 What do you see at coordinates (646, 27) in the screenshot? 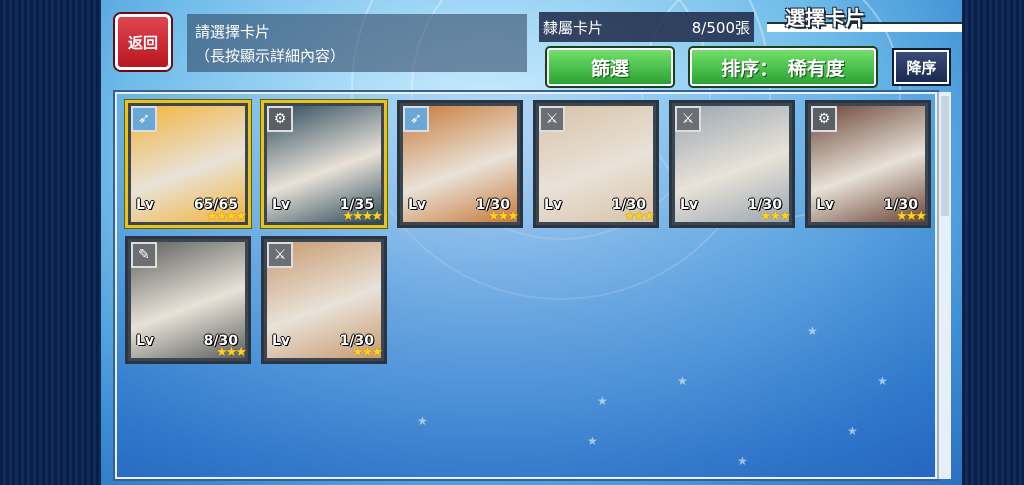
I see `card-count-box: 隸屬卡片 8/500張` at bounding box center [646, 27].